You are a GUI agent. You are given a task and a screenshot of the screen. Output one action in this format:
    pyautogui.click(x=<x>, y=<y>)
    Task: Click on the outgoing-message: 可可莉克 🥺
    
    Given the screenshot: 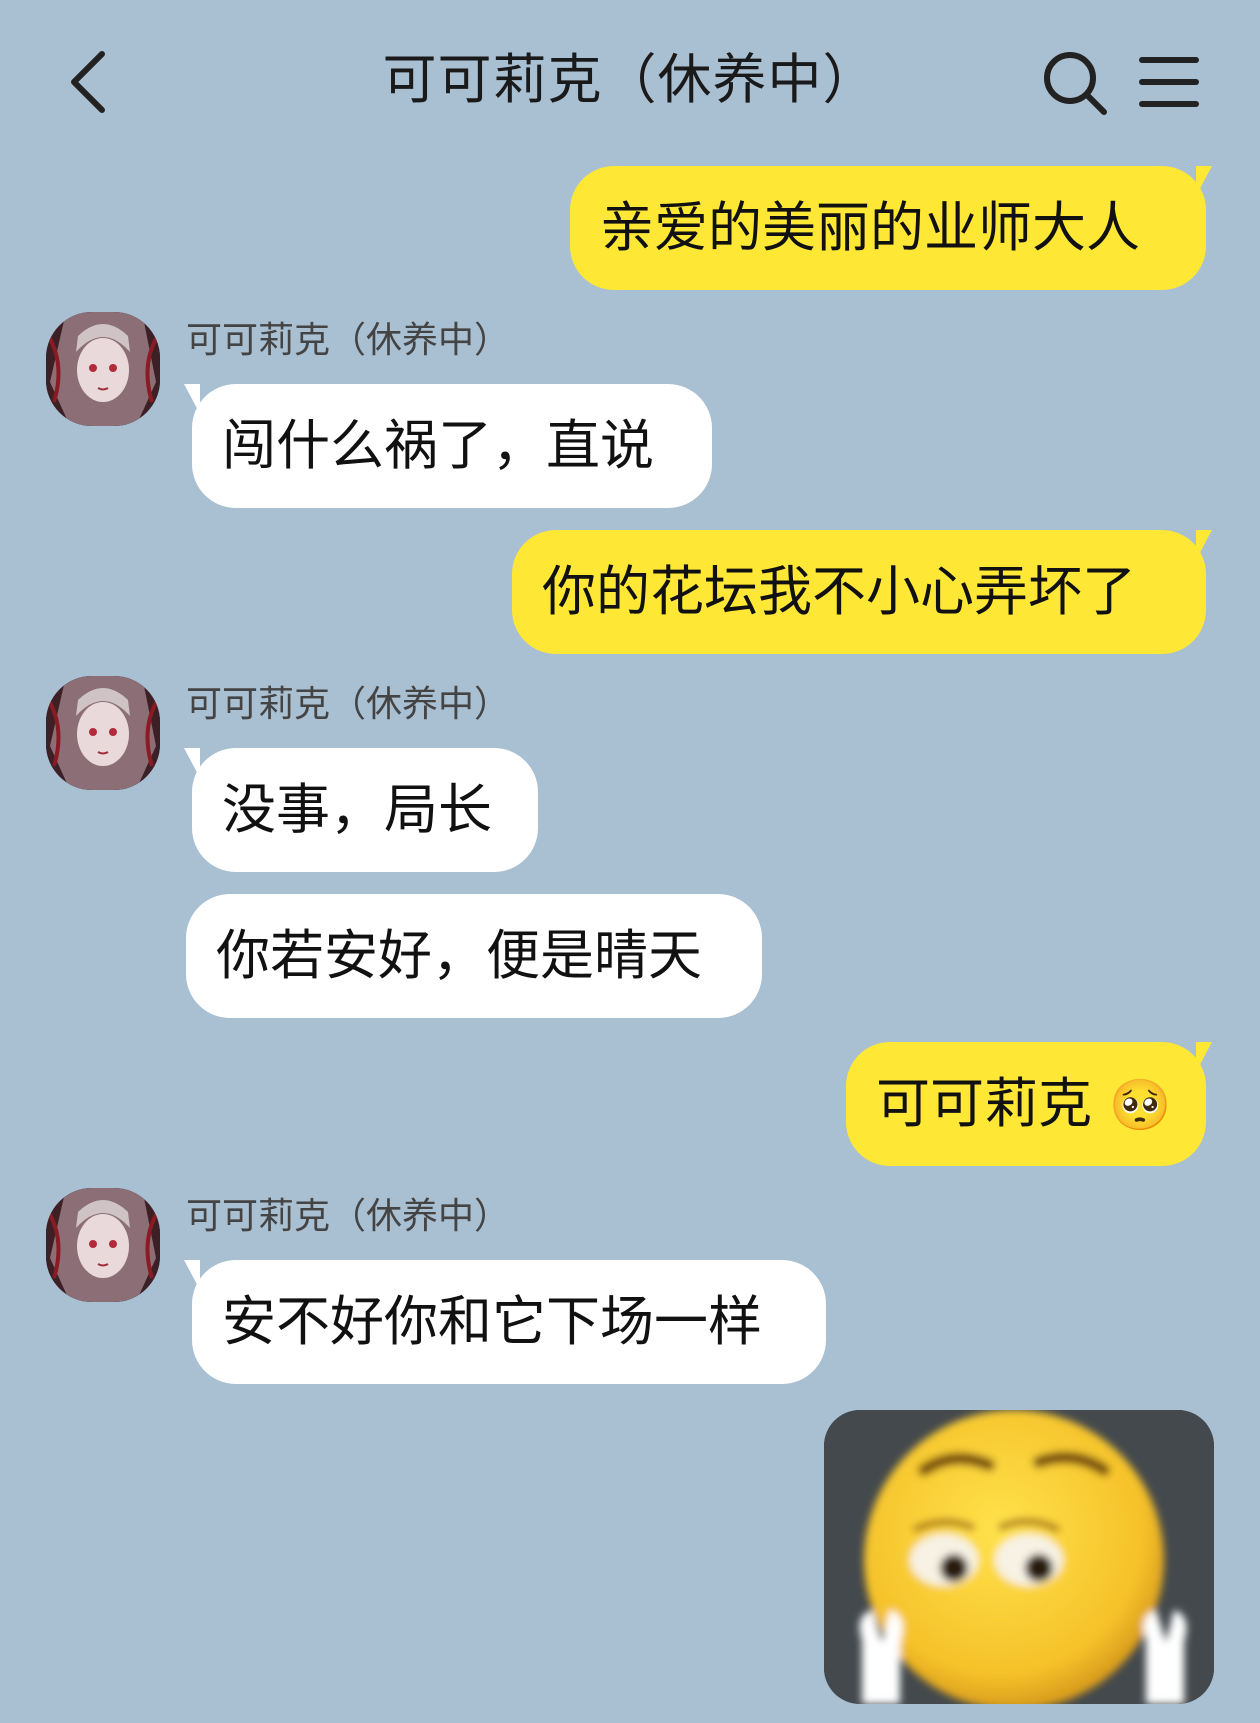 What is the action you would take?
    pyautogui.click(x=1026, y=1104)
    